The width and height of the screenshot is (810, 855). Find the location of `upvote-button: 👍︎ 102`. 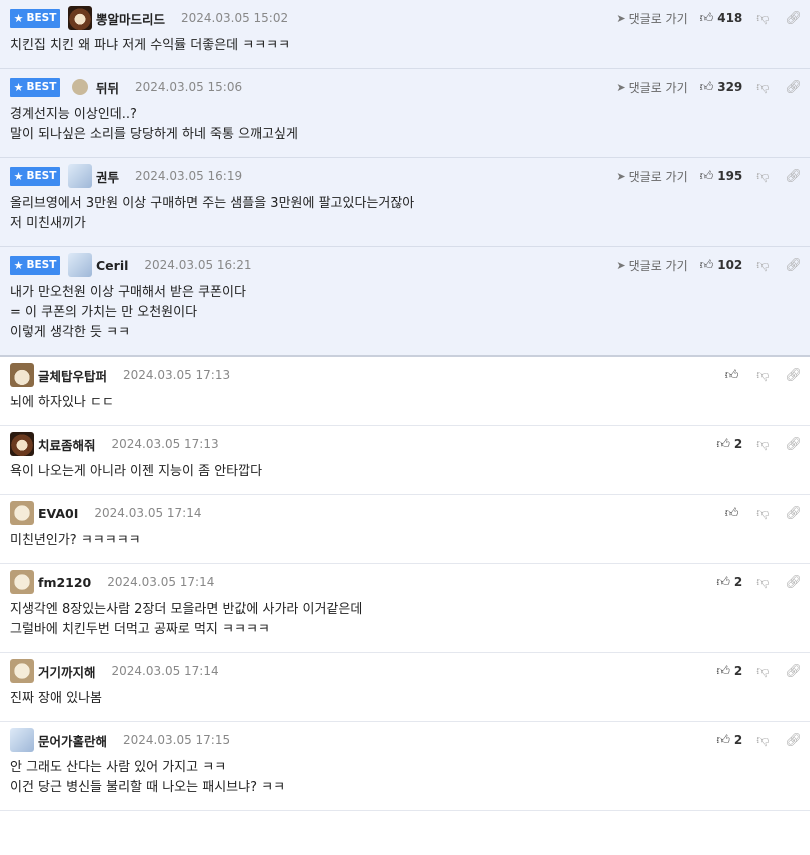

upvote-button: 👍︎ 102 is located at coordinates (721, 265).